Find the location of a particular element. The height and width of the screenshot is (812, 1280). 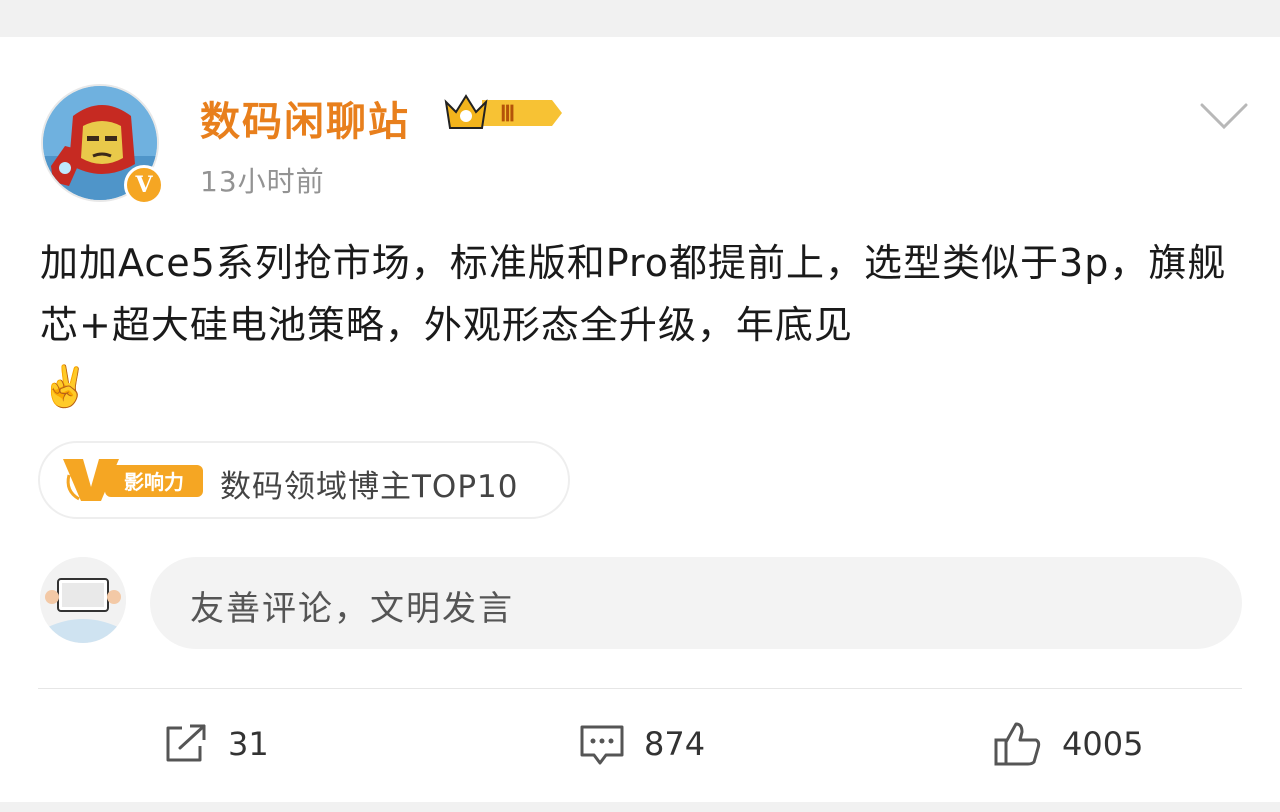

bottom-gap is located at coordinates (640, 807).